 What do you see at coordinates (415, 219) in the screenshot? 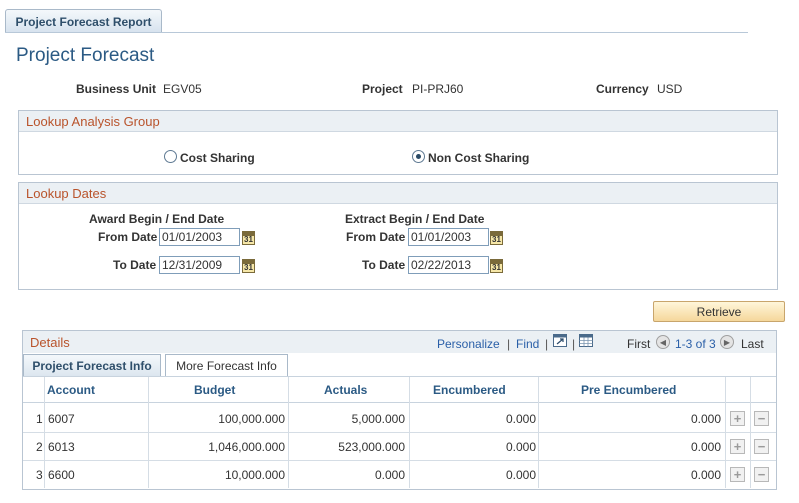
I see `extract-dates-heading: Extract Begin / End Date` at bounding box center [415, 219].